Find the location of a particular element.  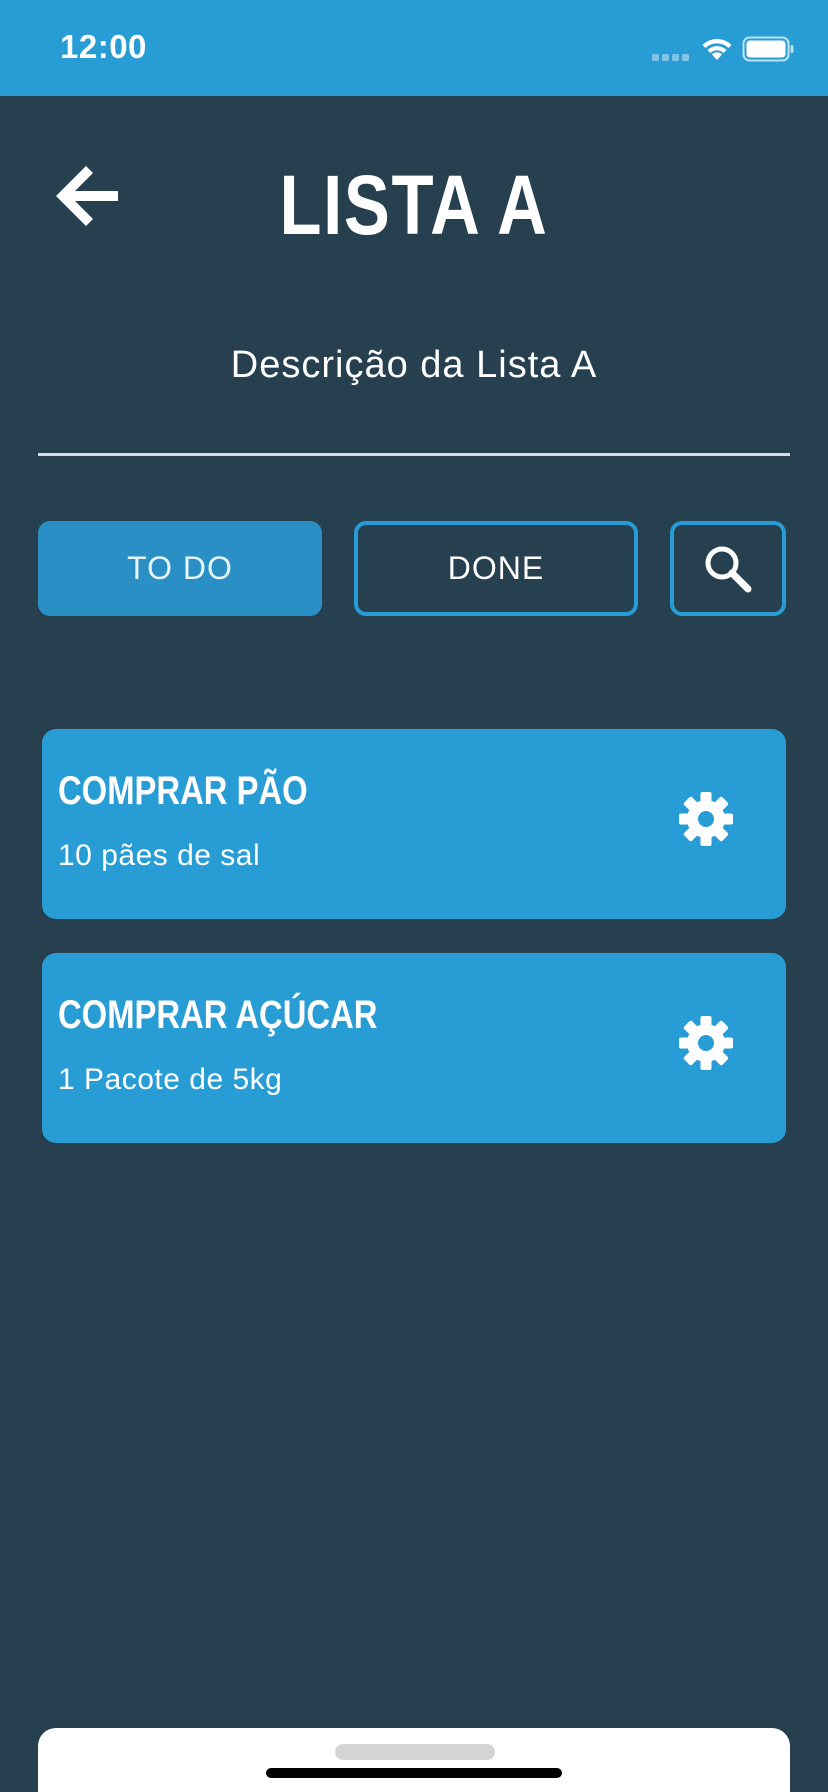

task-title: COMPRAR AÇÚCAR is located at coordinates (218, 1015).